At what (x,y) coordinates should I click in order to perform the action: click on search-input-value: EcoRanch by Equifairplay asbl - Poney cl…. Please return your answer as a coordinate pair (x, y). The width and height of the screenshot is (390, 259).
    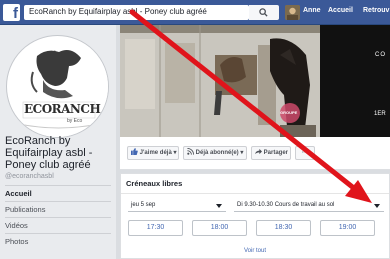
    Looking at the image, I should click on (118, 11).